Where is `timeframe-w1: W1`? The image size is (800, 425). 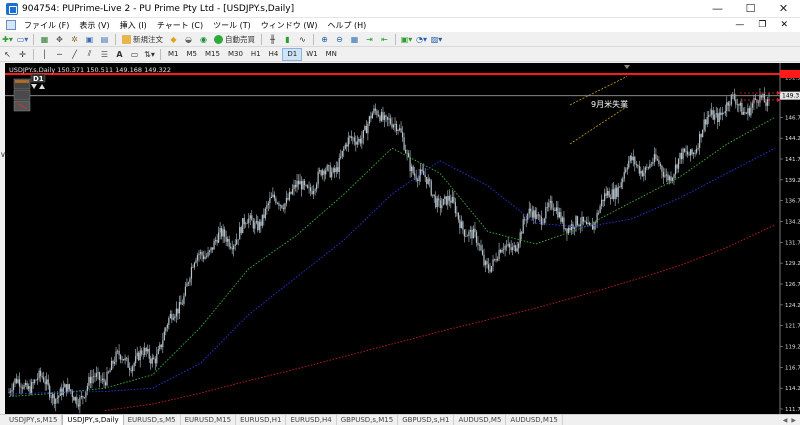 timeframe-w1: W1 is located at coordinates (311, 54).